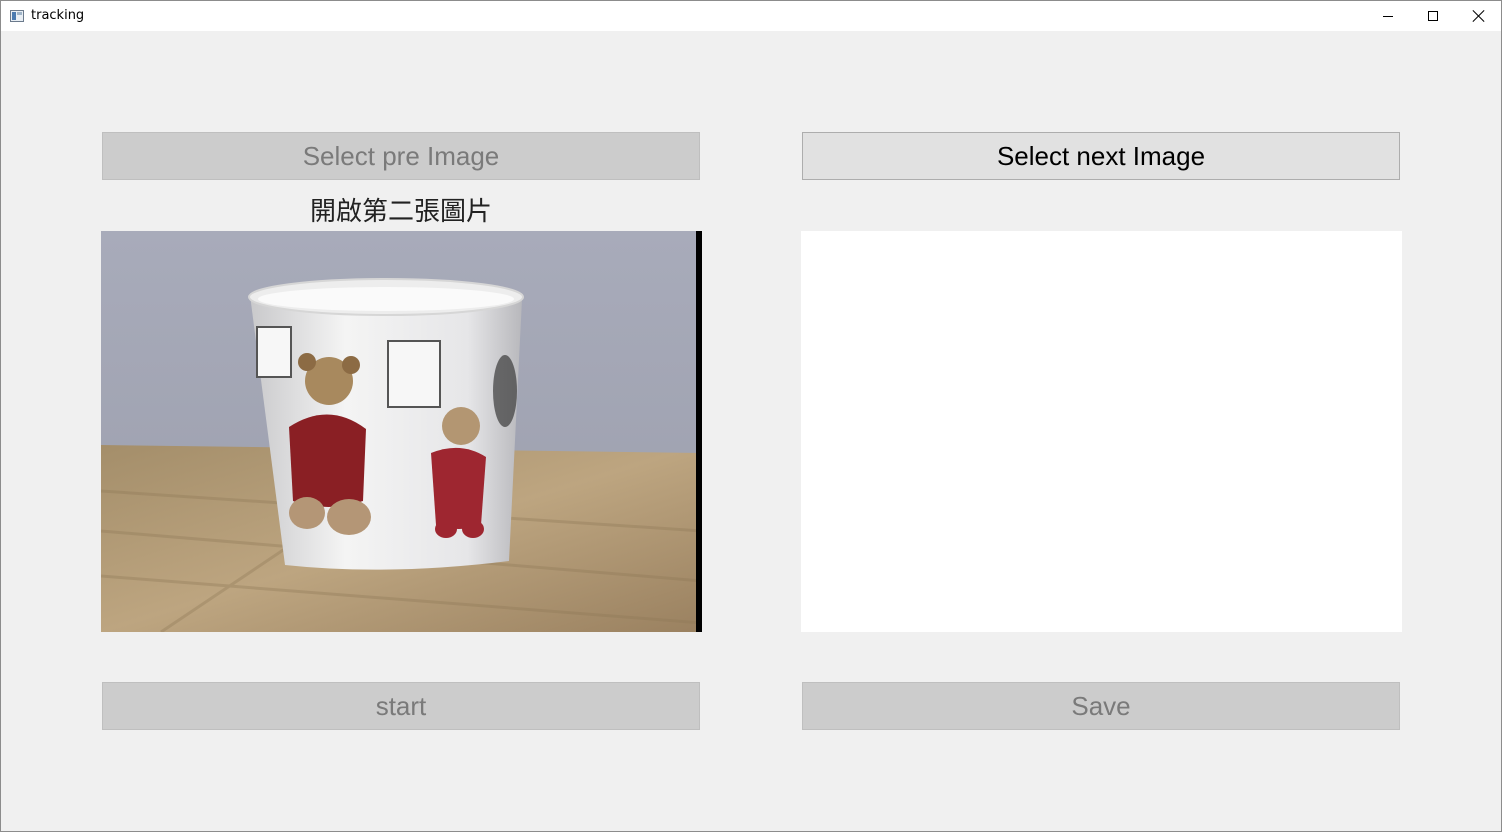 The image size is (1502, 832). I want to click on minimize-button, so click(1388, 16).